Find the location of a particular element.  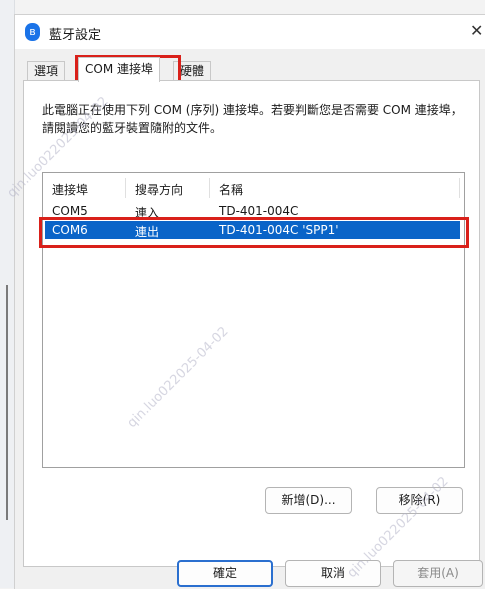

background-window-edge is located at coordinates (7, 294).